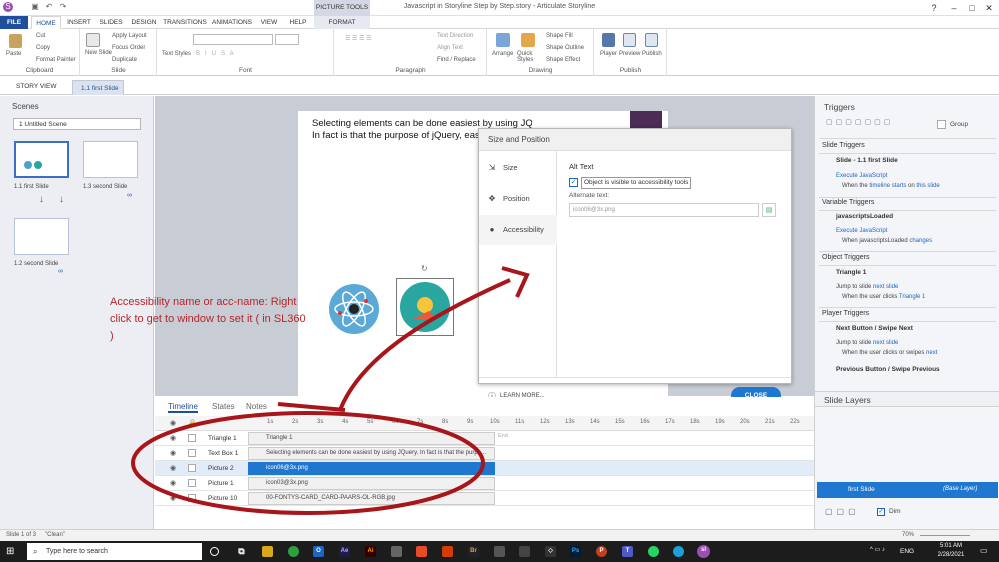 The image size is (999, 562). Describe the element at coordinates (951, 555) in the screenshot. I see `clock-date: 2/28/2021` at that location.